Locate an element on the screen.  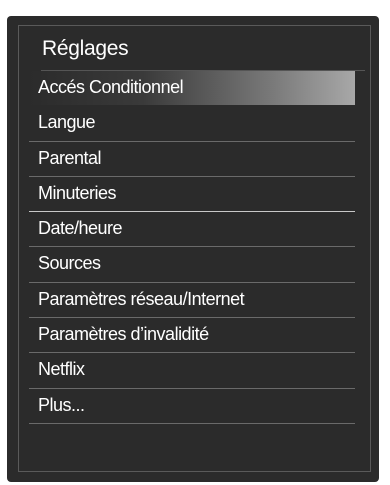
menu-item-parametres-invalidite: Paramètres d’invalidité is located at coordinates (192, 336).